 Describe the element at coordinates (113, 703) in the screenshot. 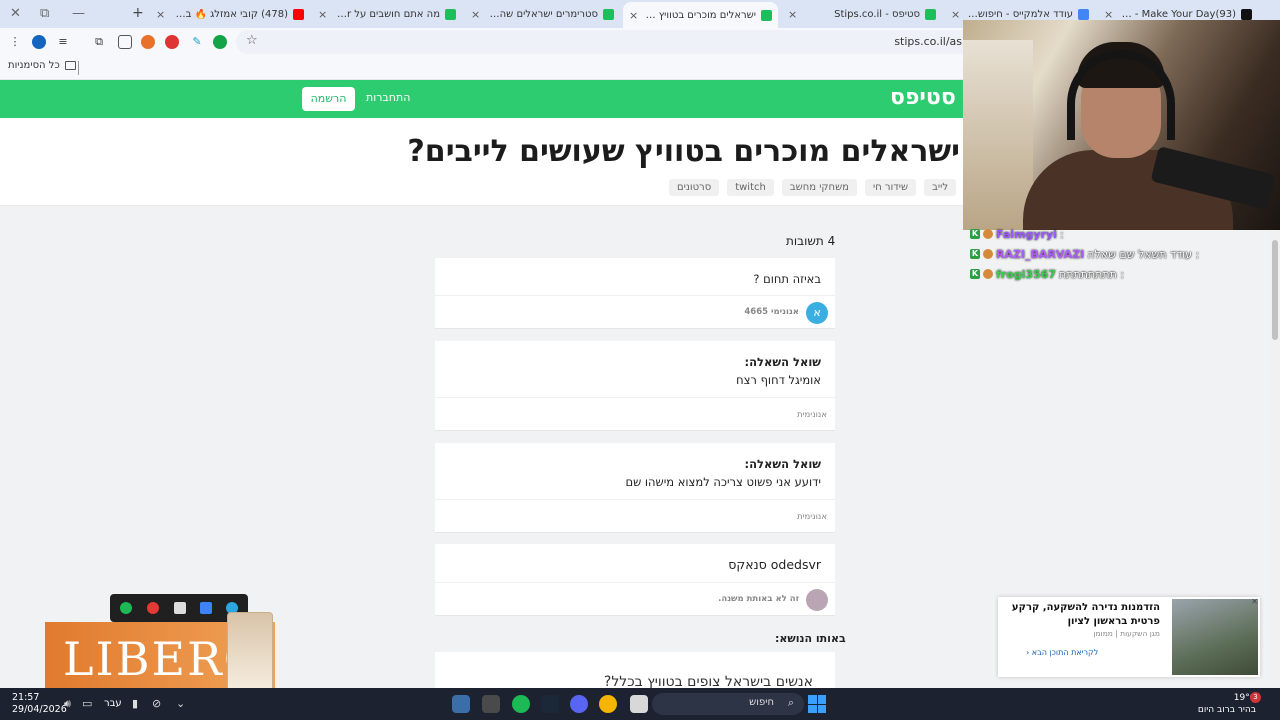

I see `language-indicator: עבר` at that location.